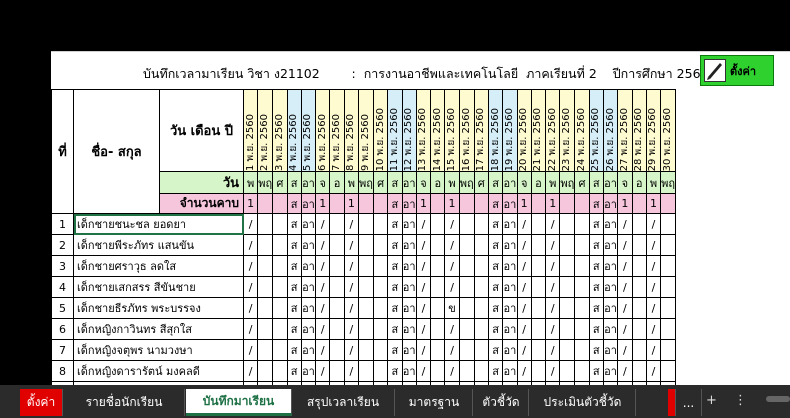 Image resolution: width=790 pixels, height=418 pixels. I want to click on student-name: เด็กชายเสกสรร สีขันชาย, so click(158, 287).